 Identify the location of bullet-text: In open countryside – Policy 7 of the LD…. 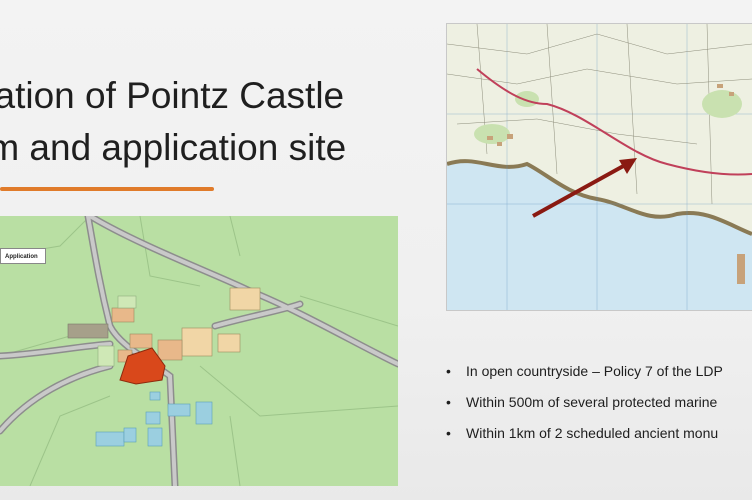
(594, 371).